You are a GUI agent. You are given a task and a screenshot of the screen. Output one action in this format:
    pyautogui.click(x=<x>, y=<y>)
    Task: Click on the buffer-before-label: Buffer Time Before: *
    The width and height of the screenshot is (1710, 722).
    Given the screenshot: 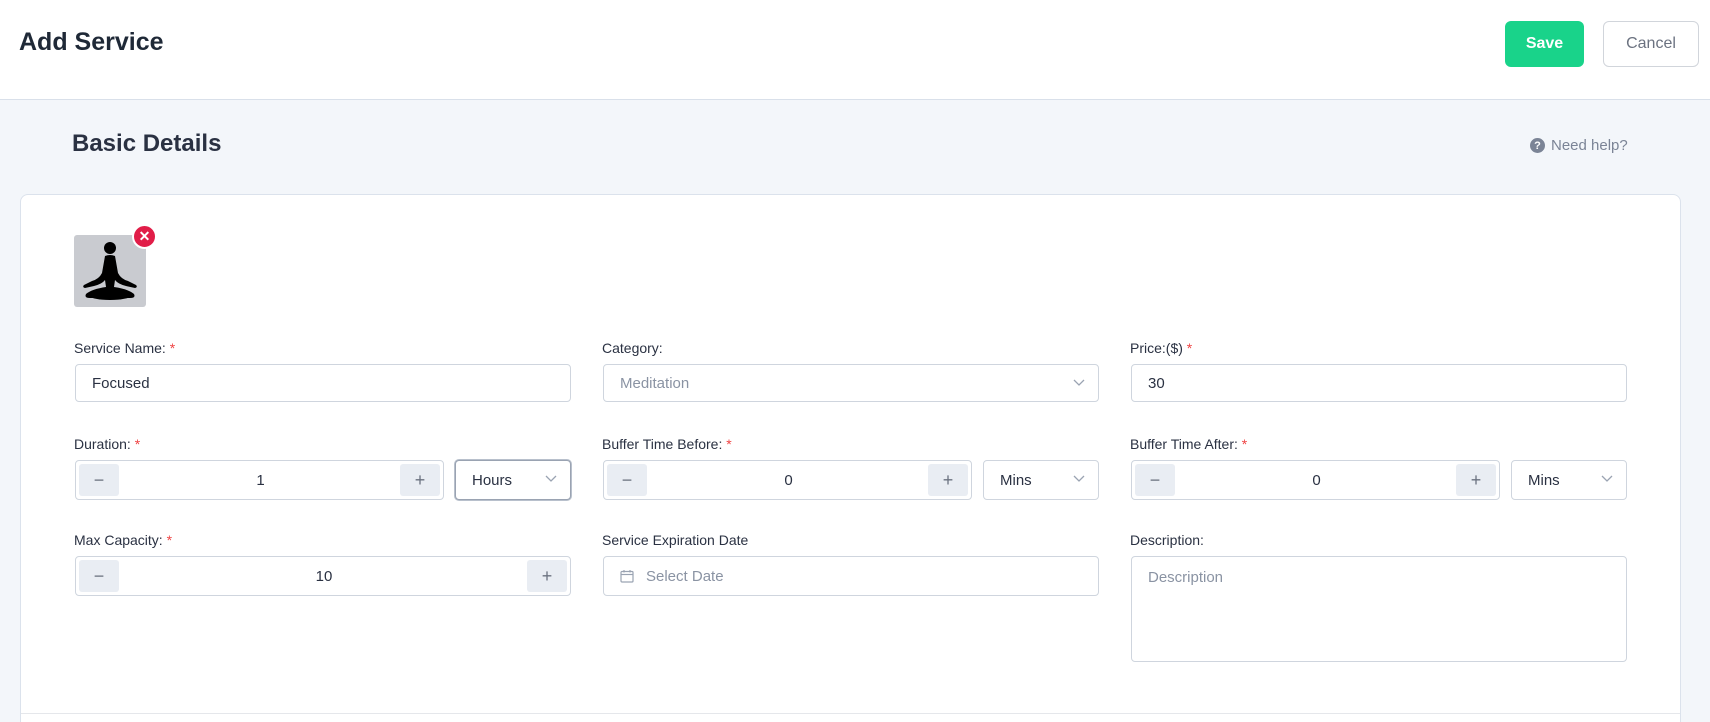 What is the action you would take?
    pyautogui.click(x=667, y=444)
    